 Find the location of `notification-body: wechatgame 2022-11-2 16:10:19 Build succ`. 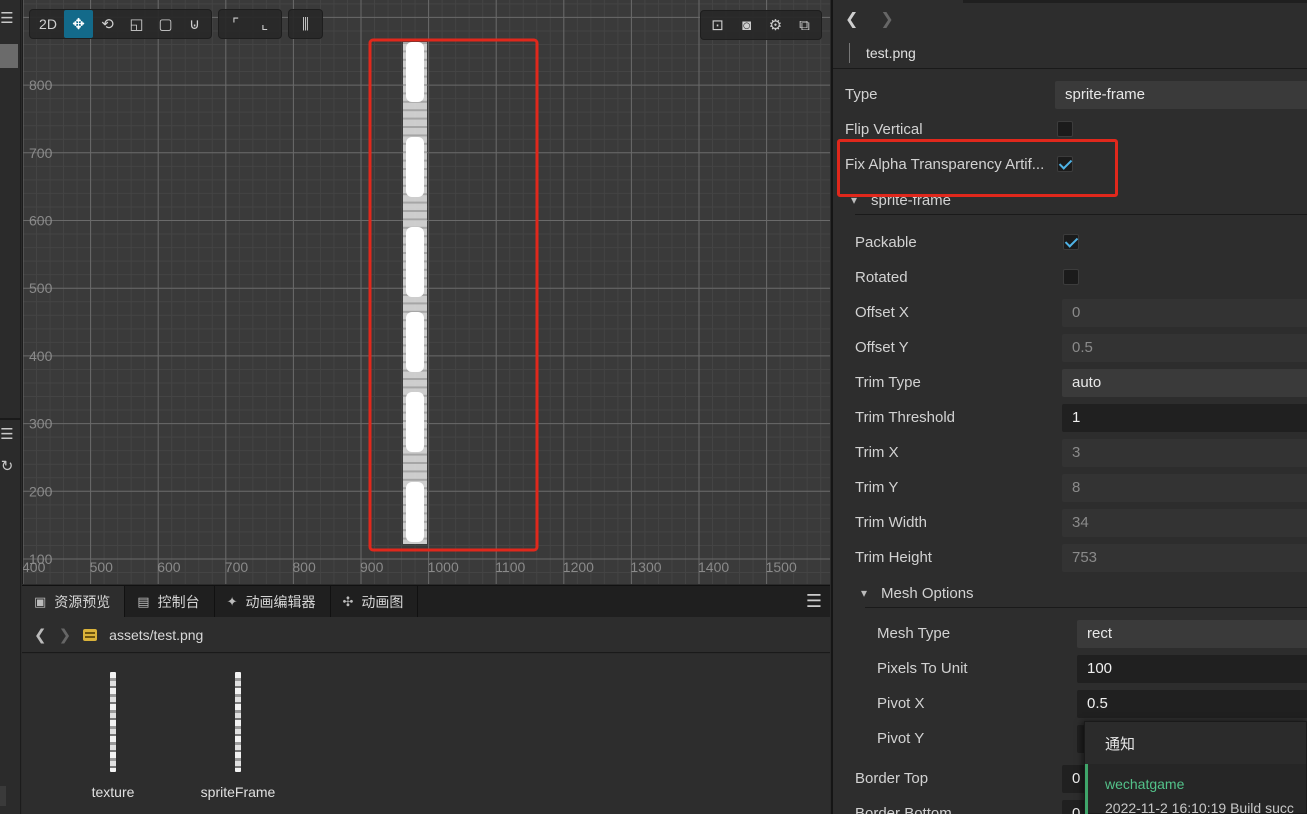

notification-body: wechatgame 2022-11-2 16:10:19 Build succ is located at coordinates (1196, 789).